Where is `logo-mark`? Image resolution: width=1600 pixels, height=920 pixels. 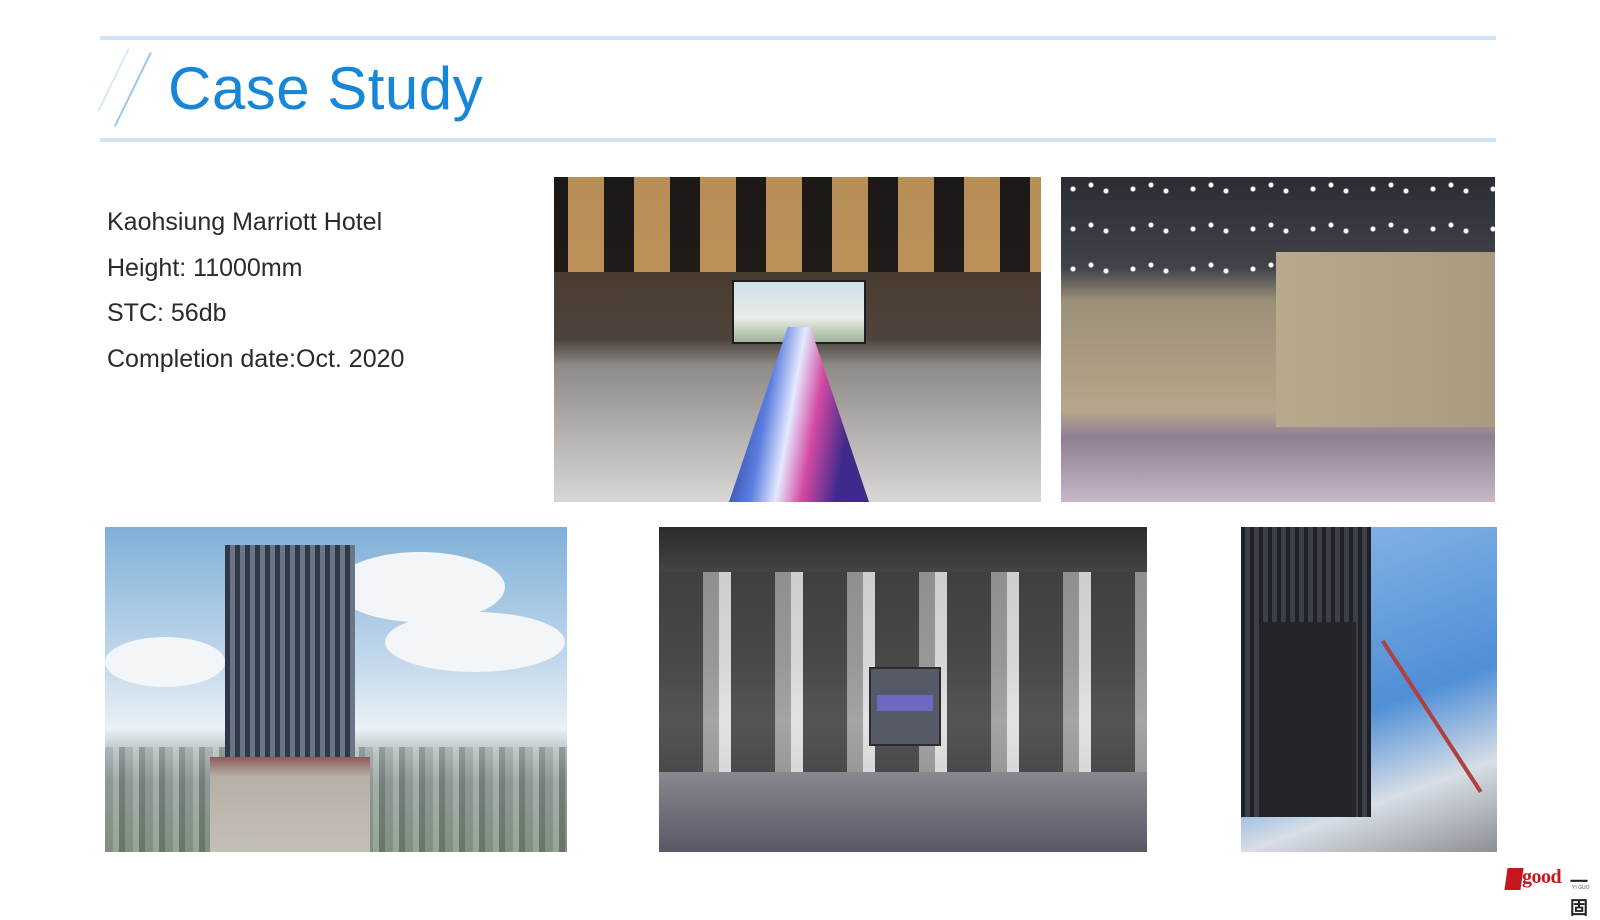 logo-mark is located at coordinates (1514, 879).